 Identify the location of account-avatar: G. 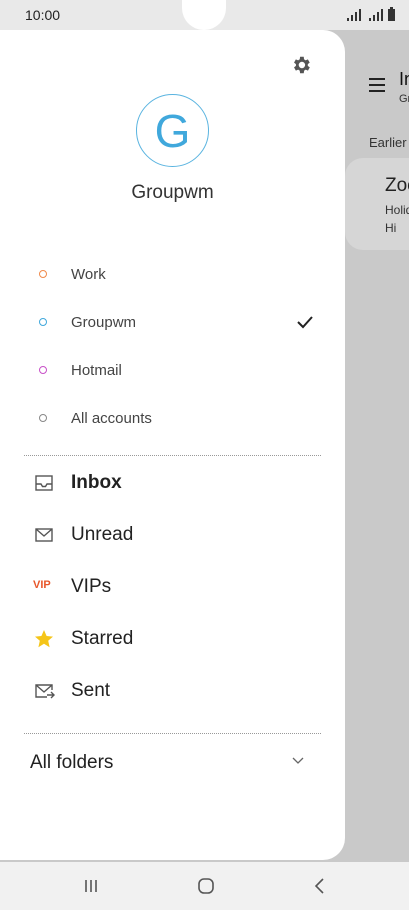
(172, 130).